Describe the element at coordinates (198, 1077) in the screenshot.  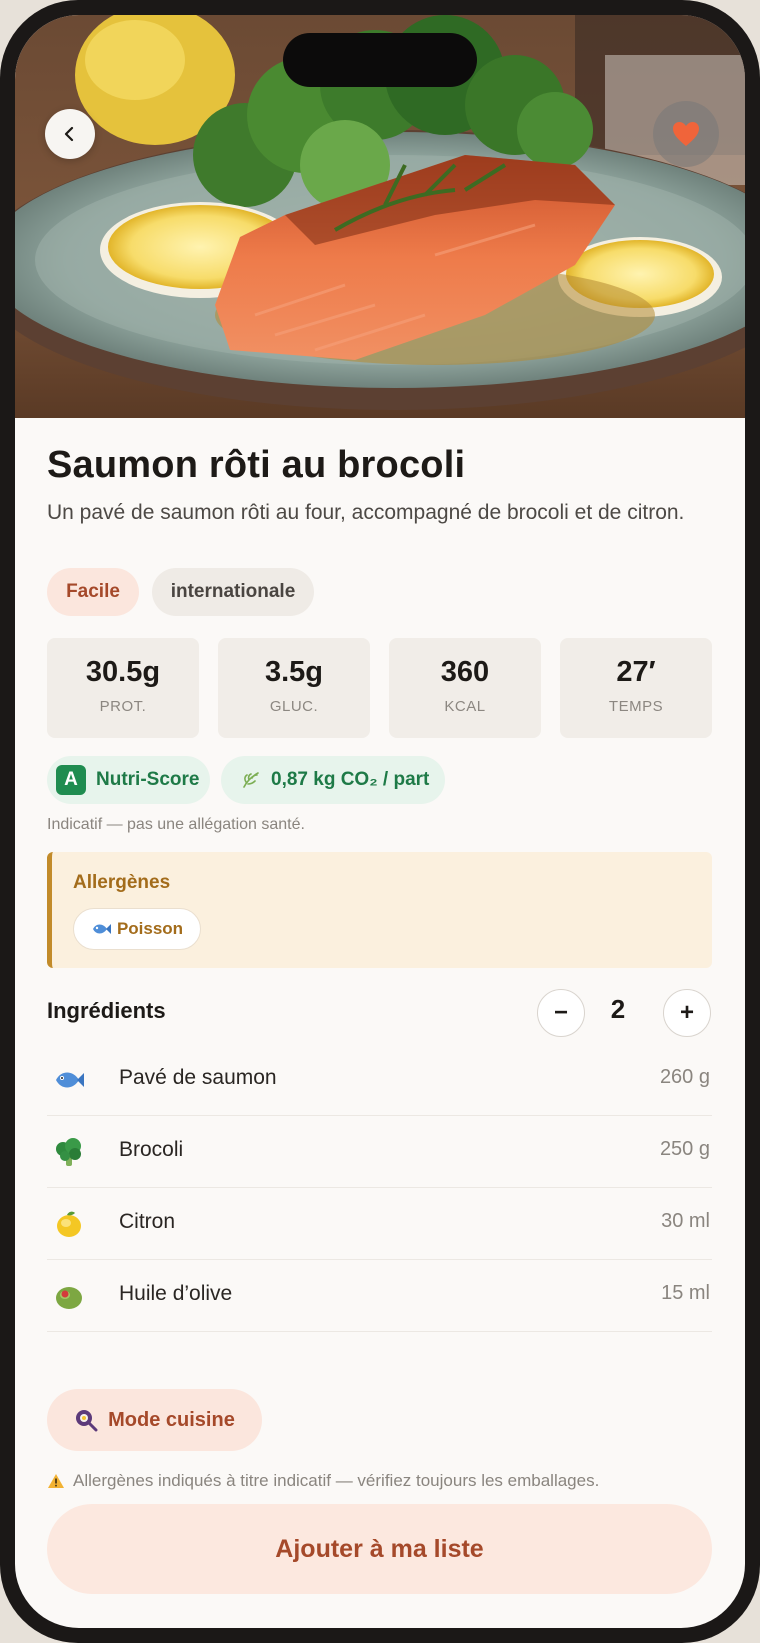
I see `ingredient-name: Pavé de saumon` at that location.